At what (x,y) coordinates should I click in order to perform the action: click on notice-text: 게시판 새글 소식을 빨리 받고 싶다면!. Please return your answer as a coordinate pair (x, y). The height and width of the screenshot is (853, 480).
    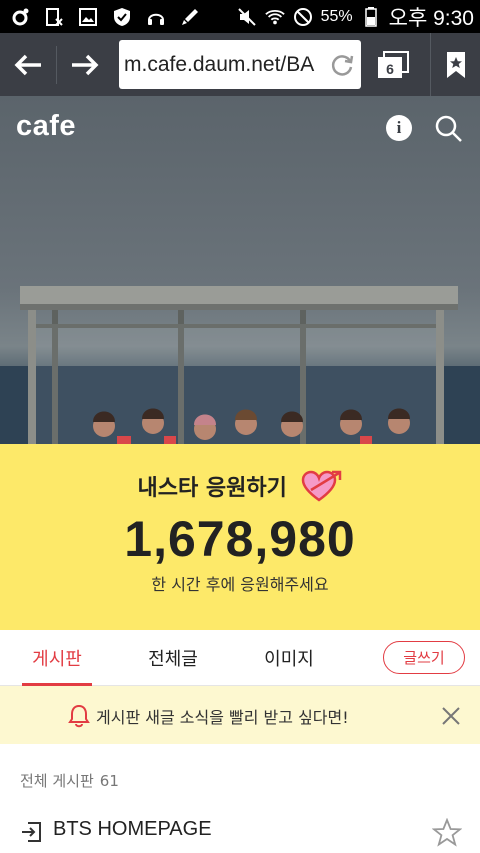
    Looking at the image, I should click on (222, 717).